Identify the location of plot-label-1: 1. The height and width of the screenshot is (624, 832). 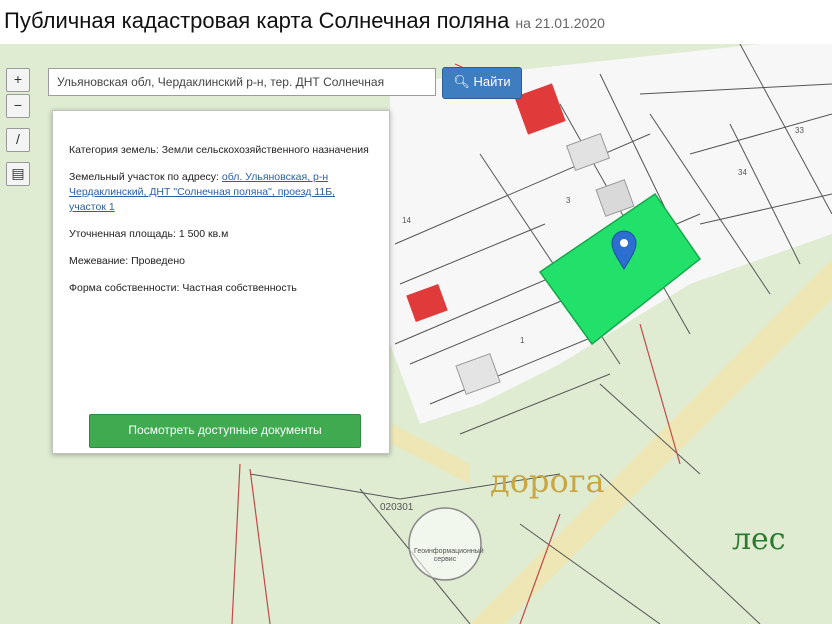
(522, 340).